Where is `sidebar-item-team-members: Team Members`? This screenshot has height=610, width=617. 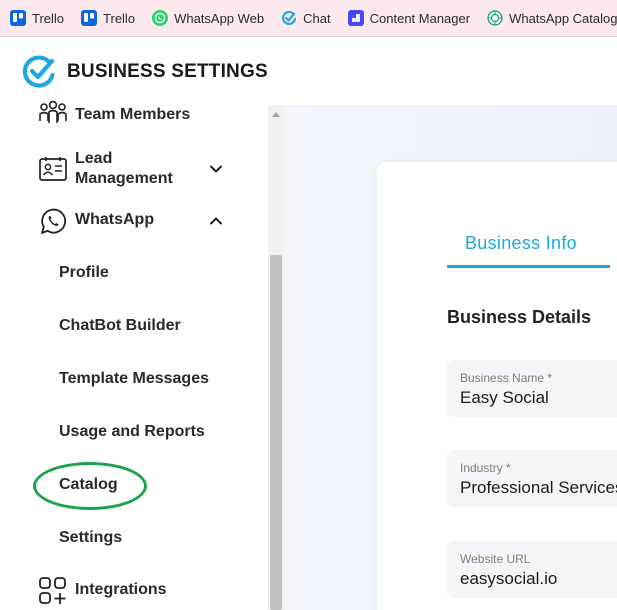 sidebar-item-team-members: Team Members is located at coordinates (134, 112).